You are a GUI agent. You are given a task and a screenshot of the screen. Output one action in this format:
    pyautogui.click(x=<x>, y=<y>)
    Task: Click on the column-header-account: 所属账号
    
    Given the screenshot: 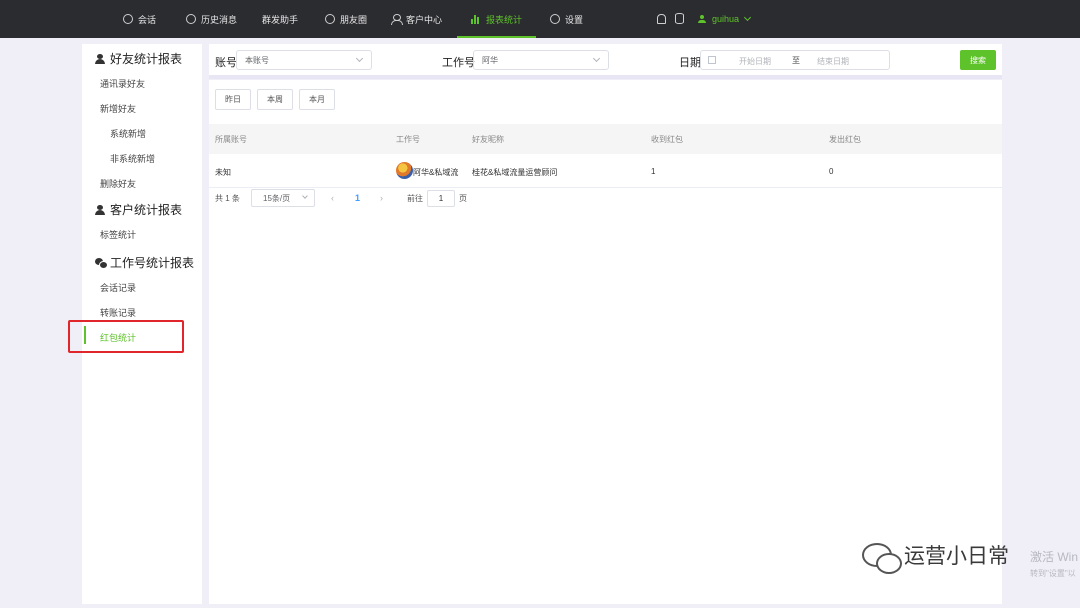 What is the action you would take?
    pyautogui.click(x=231, y=139)
    